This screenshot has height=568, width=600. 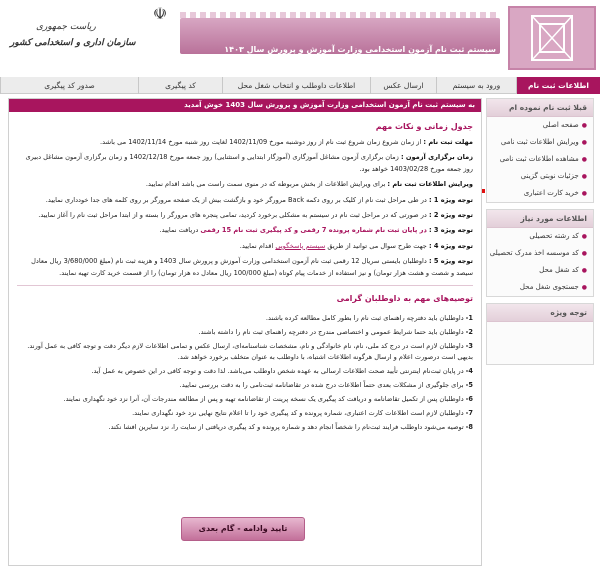 What do you see at coordinates (69, 85) in the screenshot?
I see `tab-issue-tracking-code: صدور کد پیگیری` at bounding box center [69, 85].